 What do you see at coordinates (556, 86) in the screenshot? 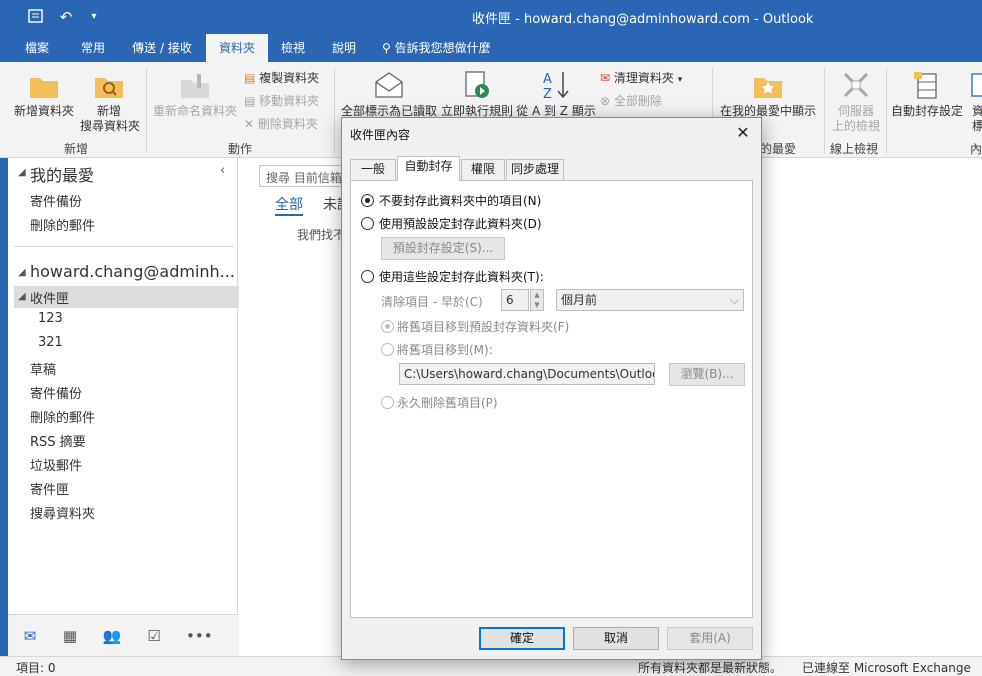
I see `sort-az-icon: AZ` at bounding box center [556, 86].